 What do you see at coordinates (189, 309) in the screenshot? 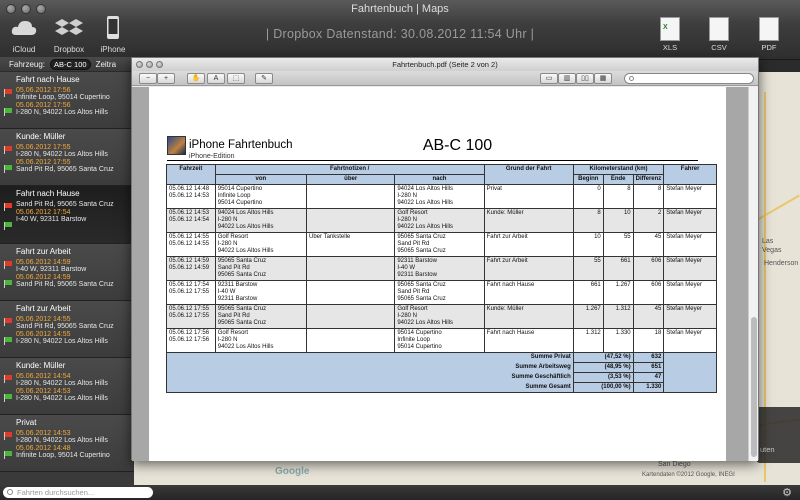
I see `time-start: 05.06.12 17:55` at bounding box center [189, 309].